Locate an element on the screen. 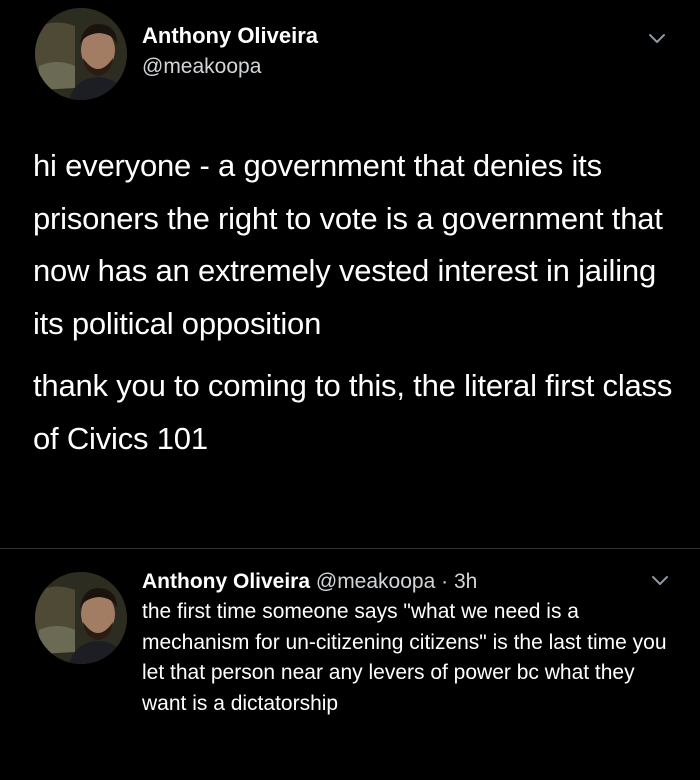 The width and height of the screenshot is (700, 780). author-names: Anthony Oliveira @meakoopa is located at coordinates (230, 51).